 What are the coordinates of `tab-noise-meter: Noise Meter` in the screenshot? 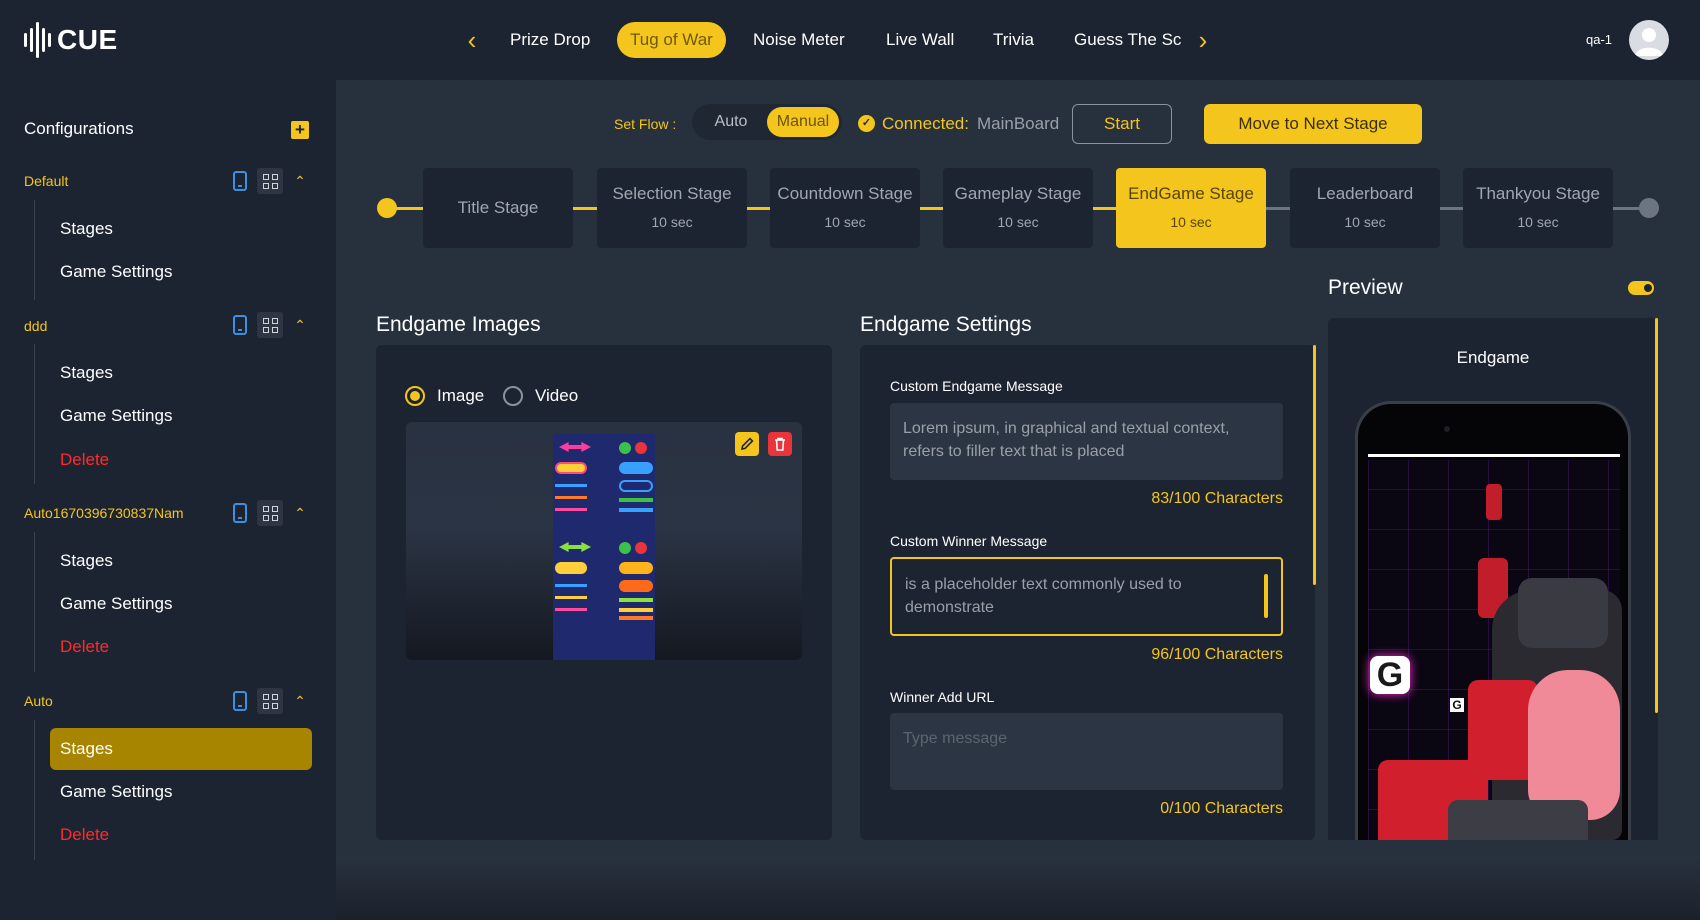 It's located at (799, 40).